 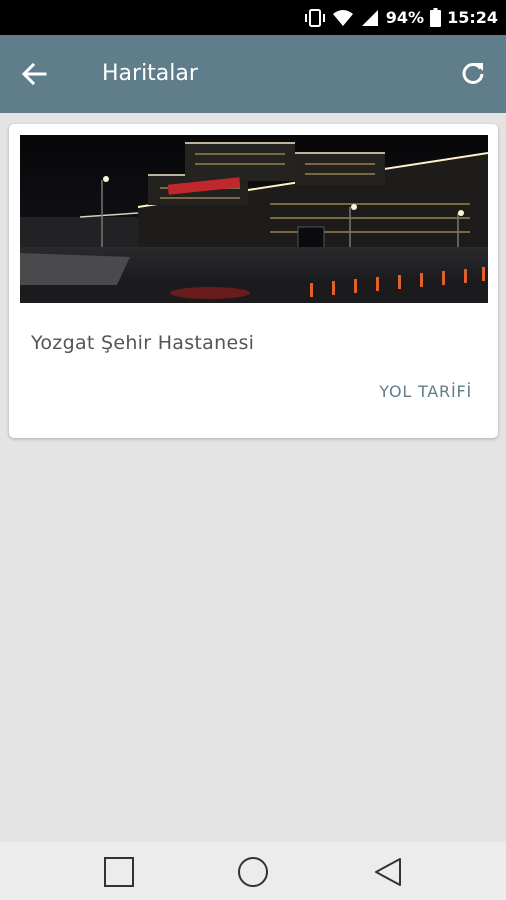 What do you see at coordinates (253, 74) in the screenshot?
I see `app-bar: Haritalar` at bounding box center [253, 74].